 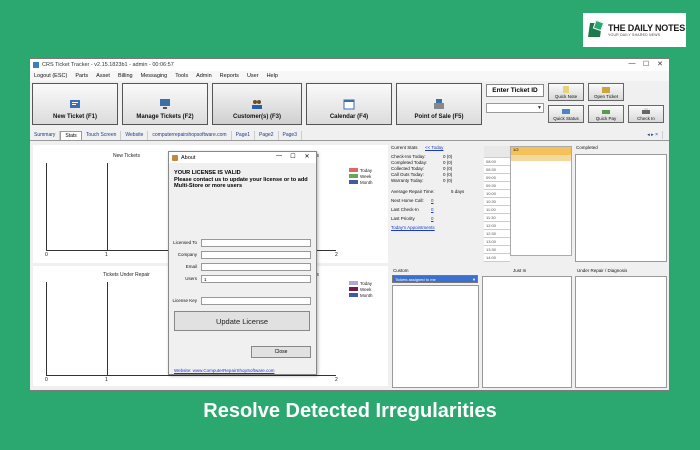 What do you see at coordinates (497, 170) in the screenshot?
I see `time-slot: 08:30` at bounding box center [497, 170].